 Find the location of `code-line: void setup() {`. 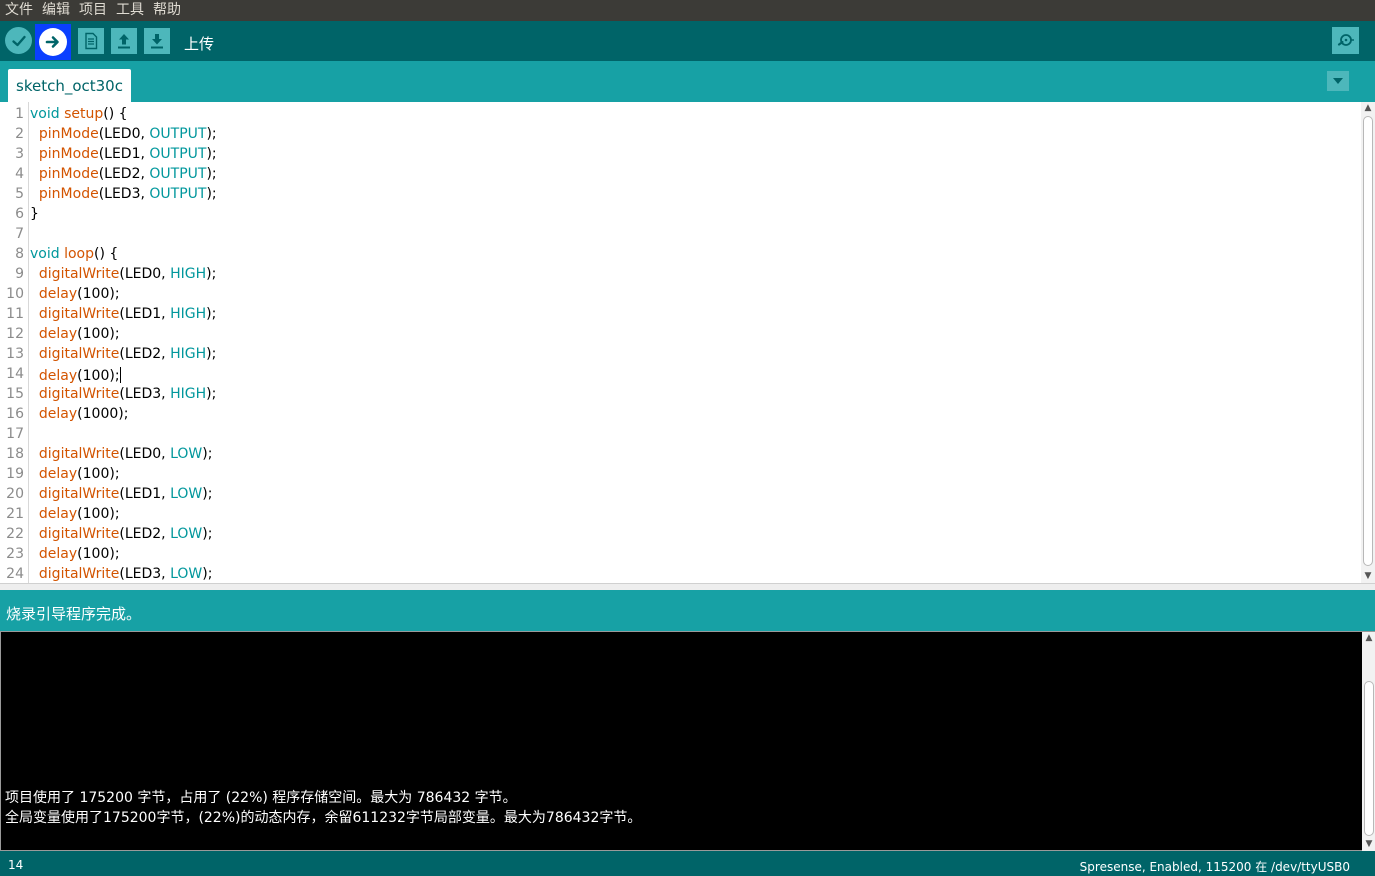

code-line: void setup() { is located at coordinates (79, 114).